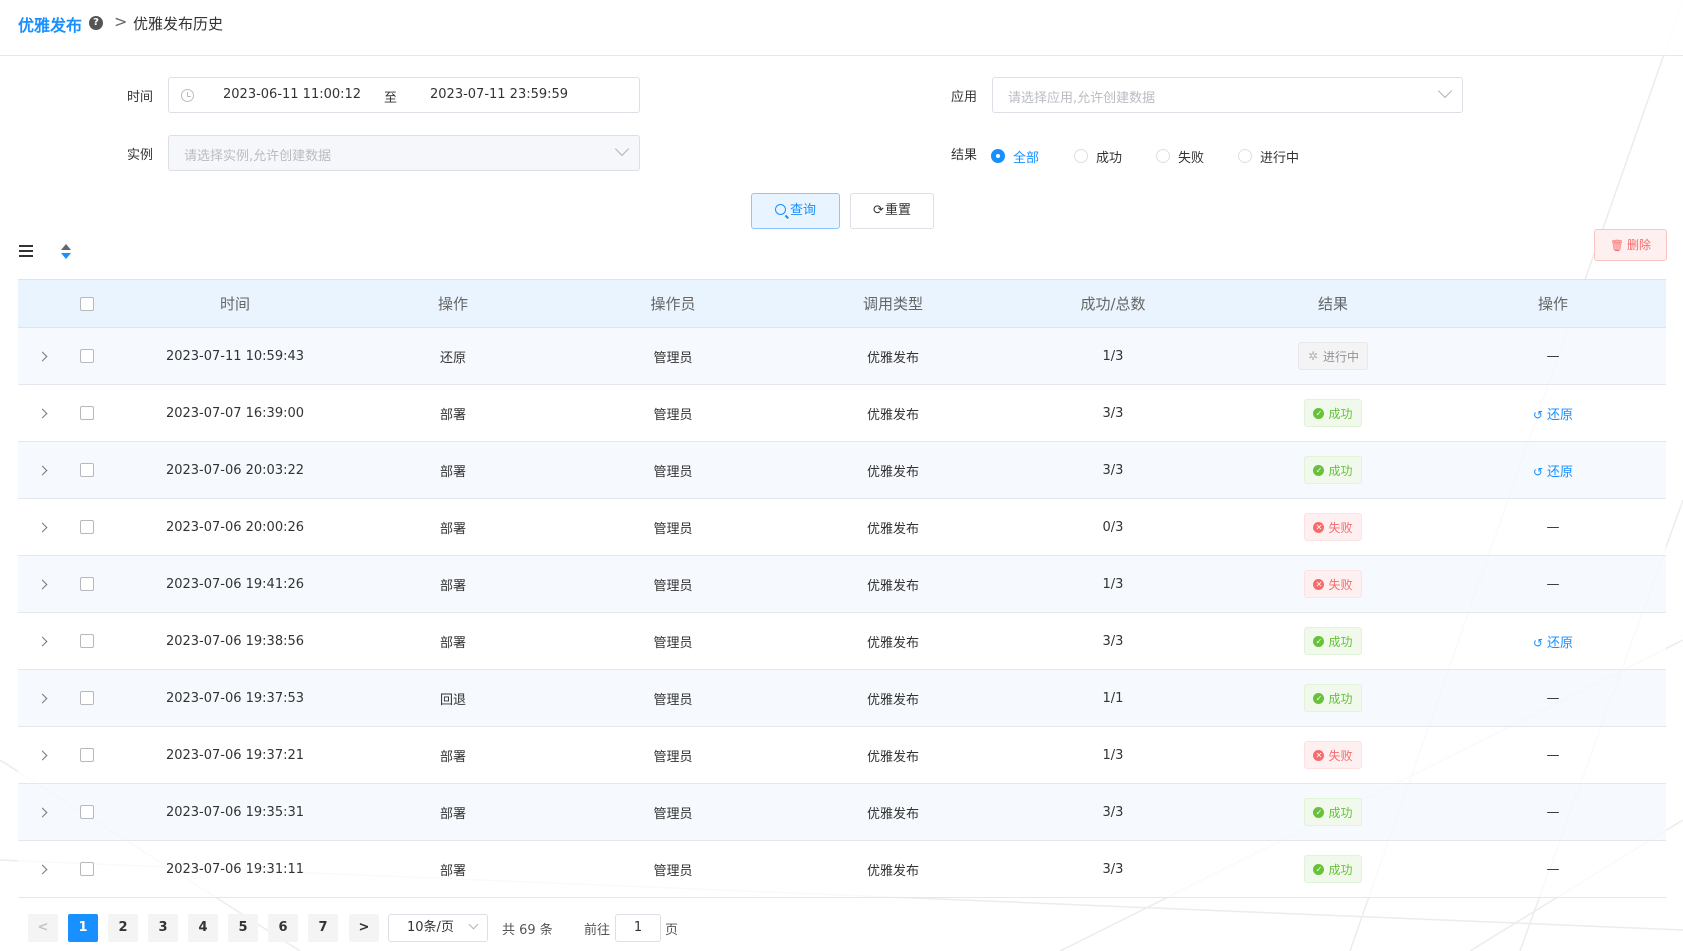 The height and width of the screenshot is (951, 1683). What do you see at coordinates (283, 928) in the screenshot?
I see `page-number-button: 6` at bounding box center [283, 928].